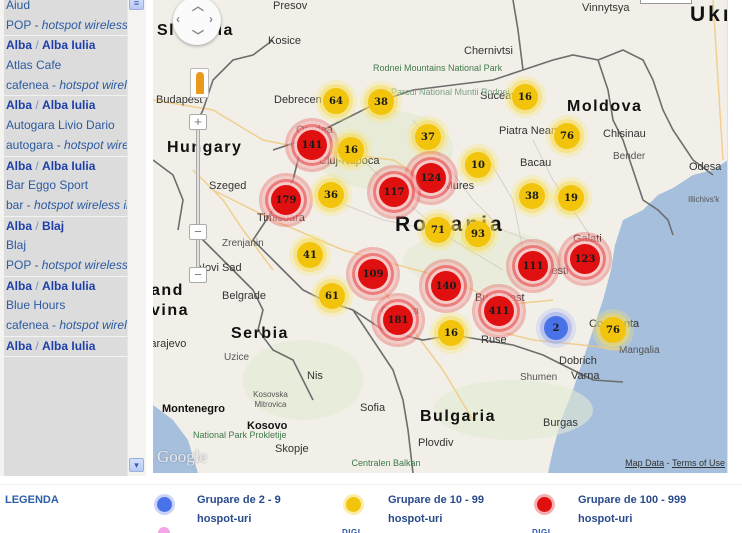 The image size is (742, 533). What do you see at coordinates (66, 84) in the screenshot?
I see `hotspot-type: cafenea - hotspot wireless indoor` at bounding box center [66, 84].